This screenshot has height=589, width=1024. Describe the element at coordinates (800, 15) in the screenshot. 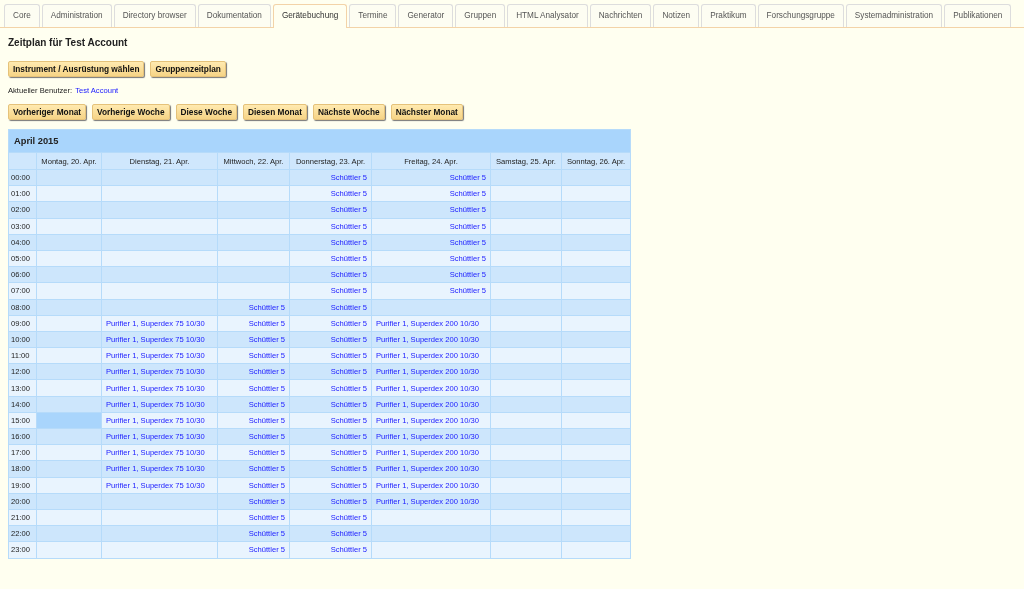

I see `tab: Forschungsgruppe` at that location.